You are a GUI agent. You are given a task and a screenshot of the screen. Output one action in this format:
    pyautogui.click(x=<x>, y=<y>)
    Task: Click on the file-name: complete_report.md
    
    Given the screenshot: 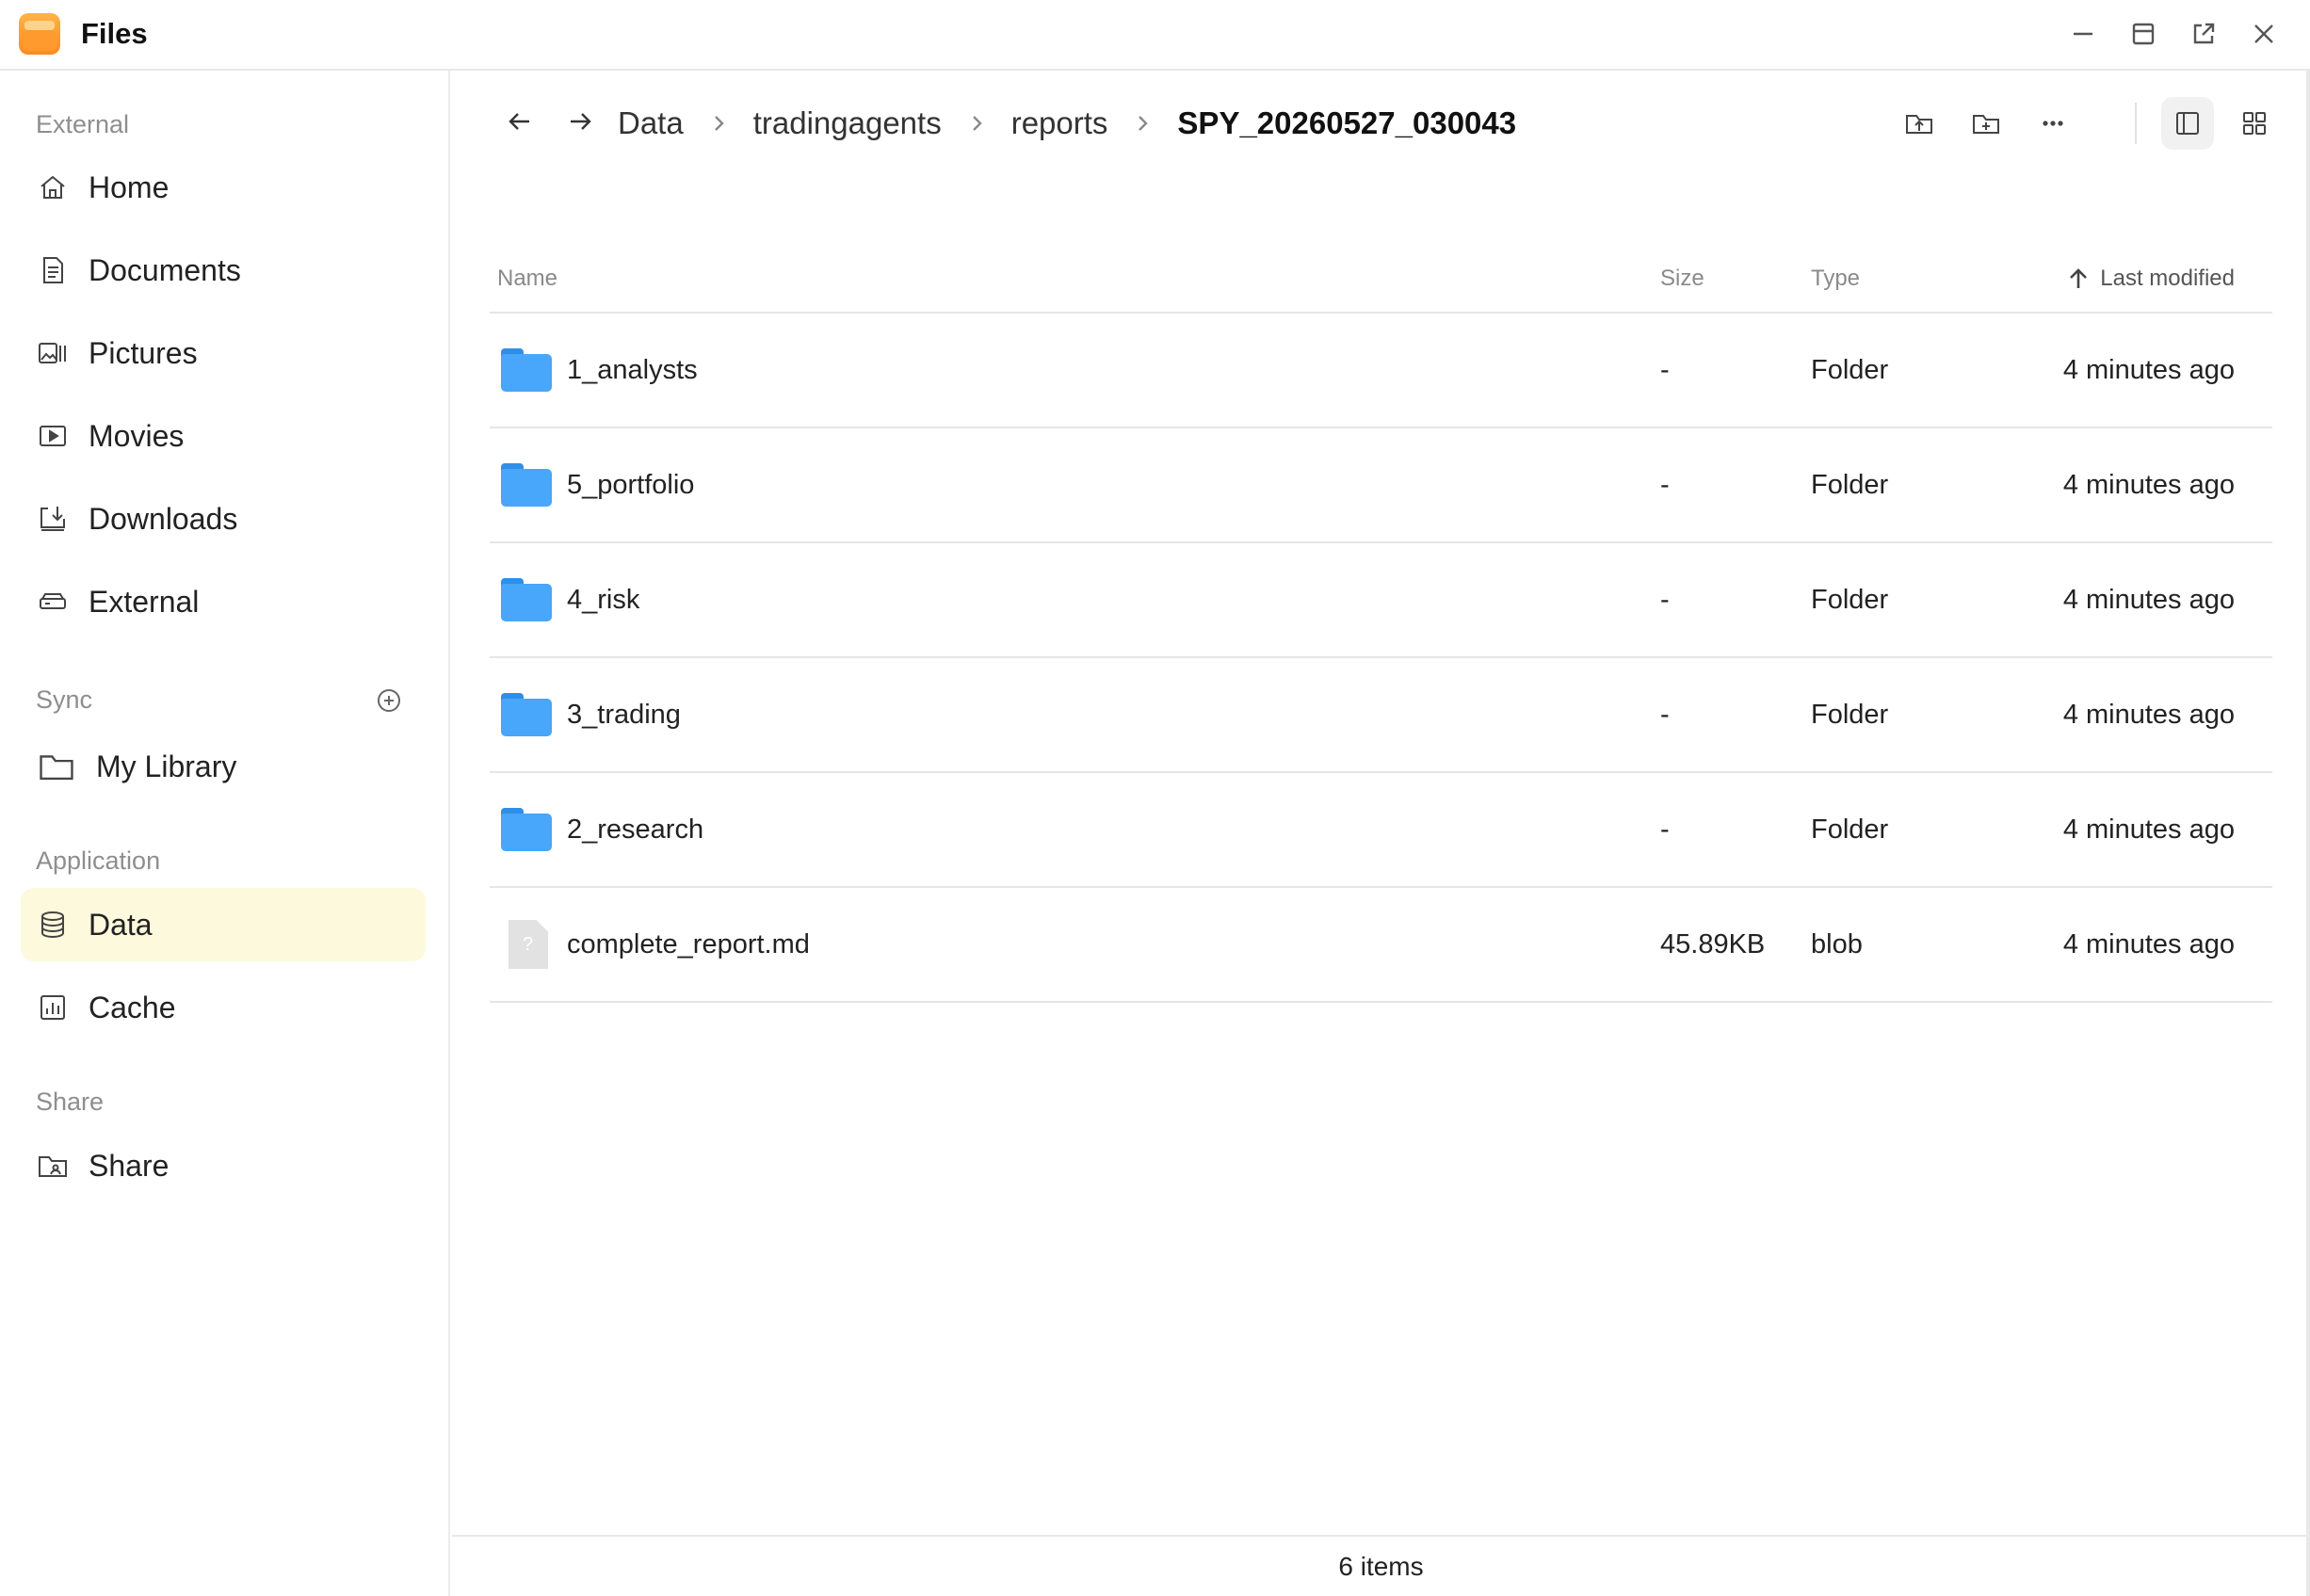 What is the action you would take?
    pyautogui.click(x=689, y=943)
    